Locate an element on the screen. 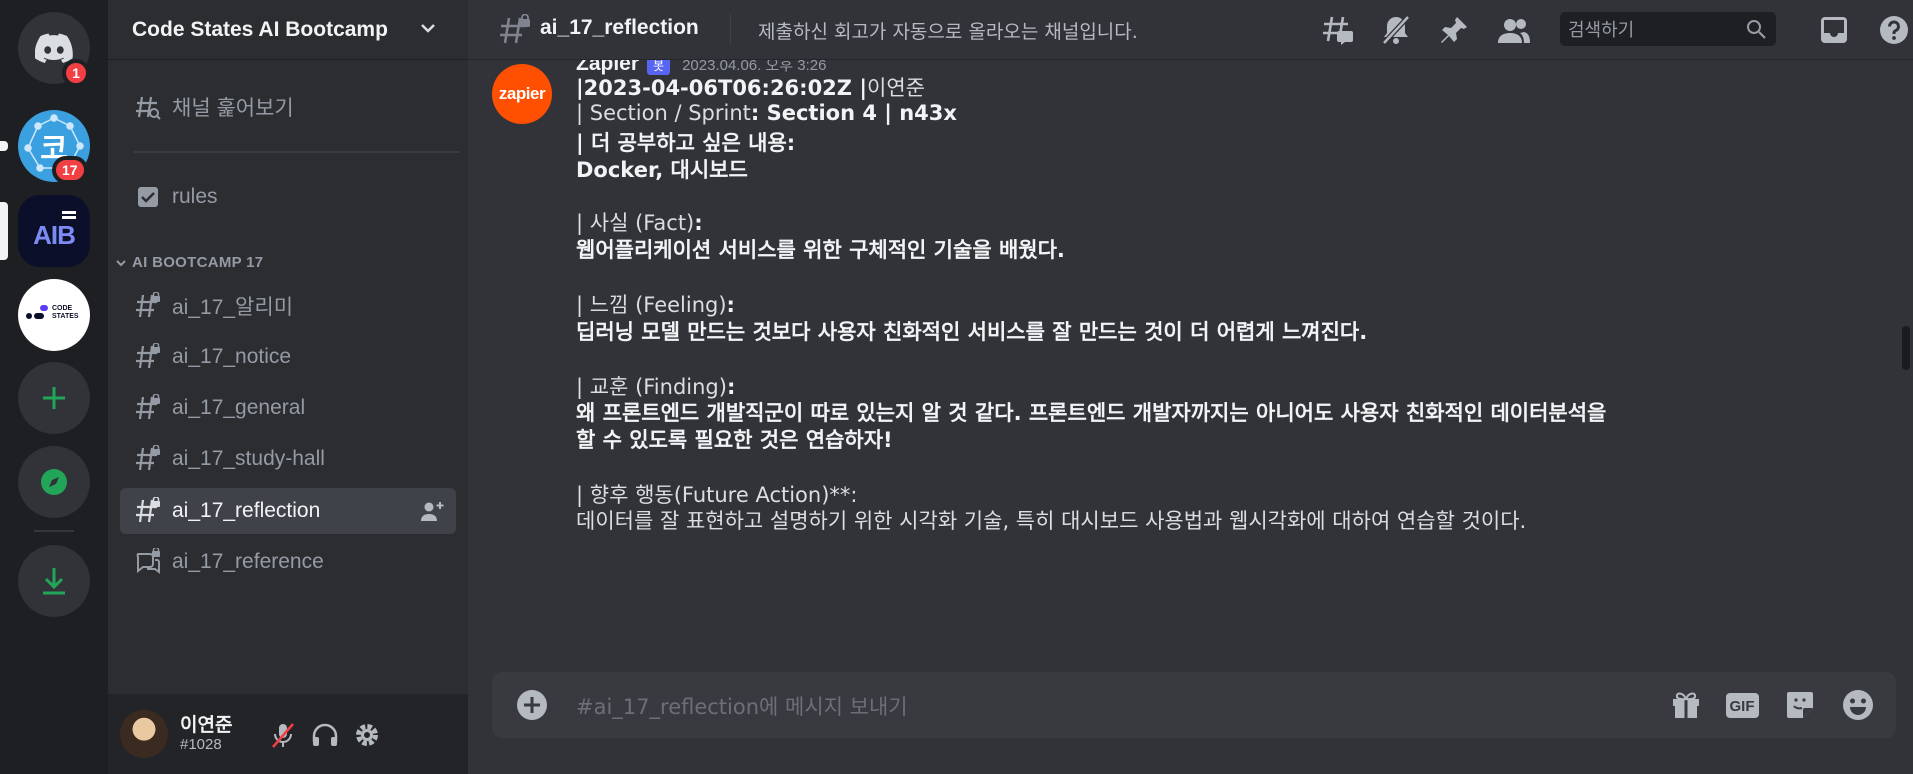 The height and width of the screenshot is (774, 1913). microphone-muted-icon is located at coordinates (283, 735).